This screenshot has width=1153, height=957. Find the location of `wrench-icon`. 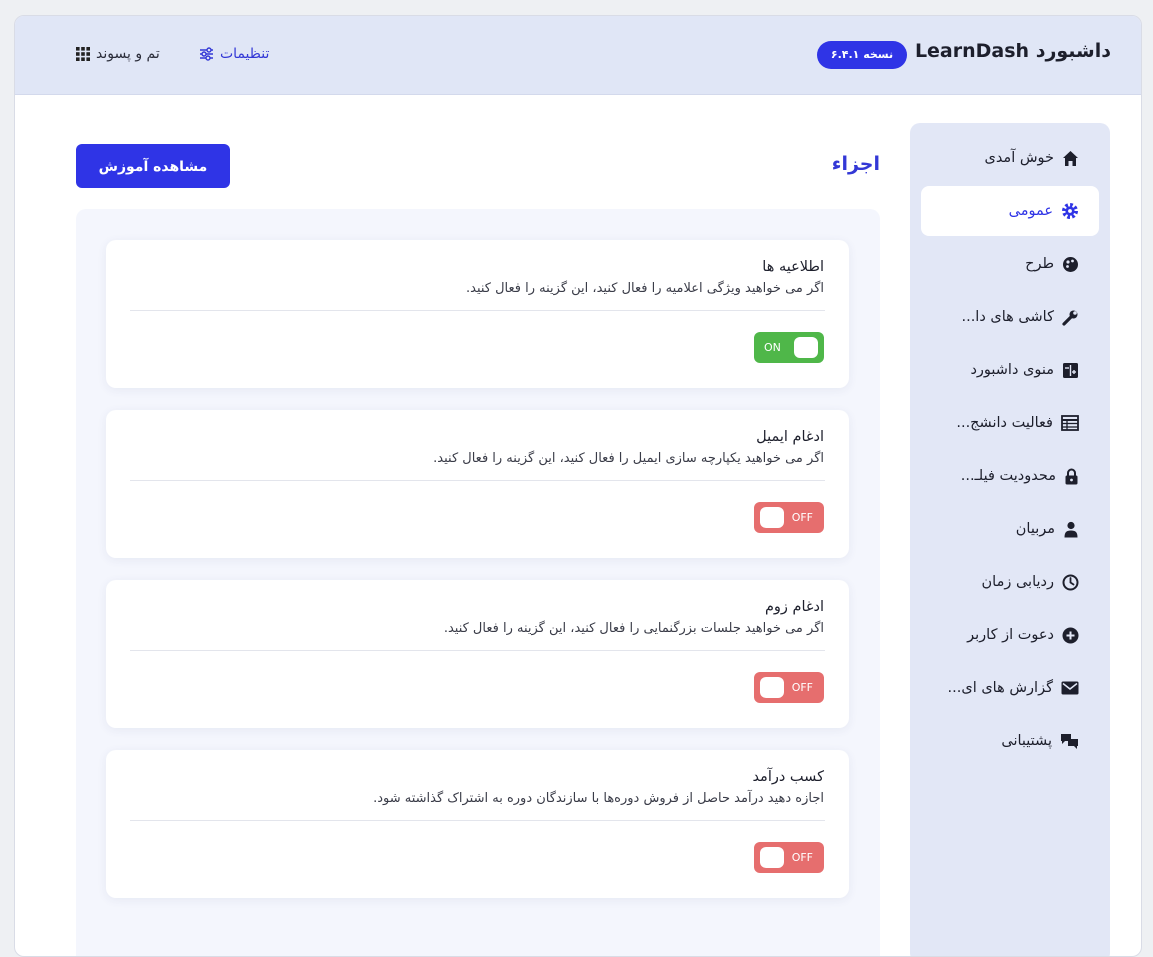

wrench-icon is located at coordinates (1070, 317).